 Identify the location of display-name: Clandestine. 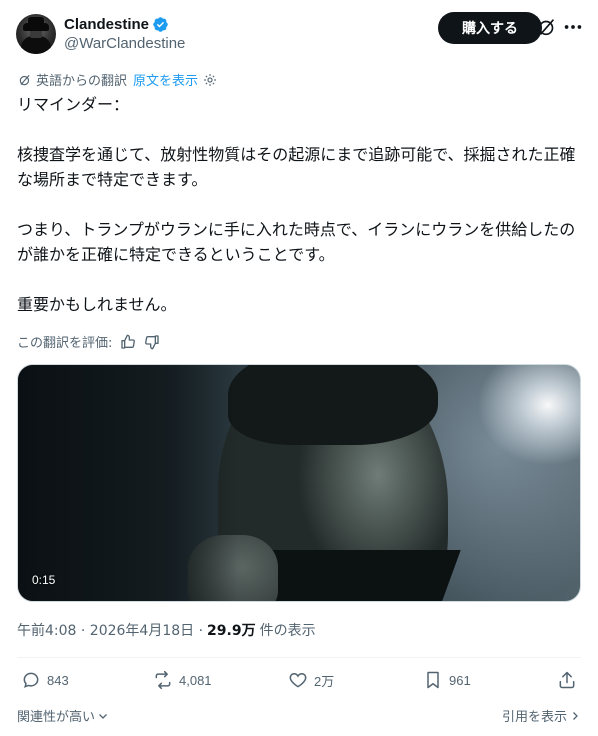
(106, 24).